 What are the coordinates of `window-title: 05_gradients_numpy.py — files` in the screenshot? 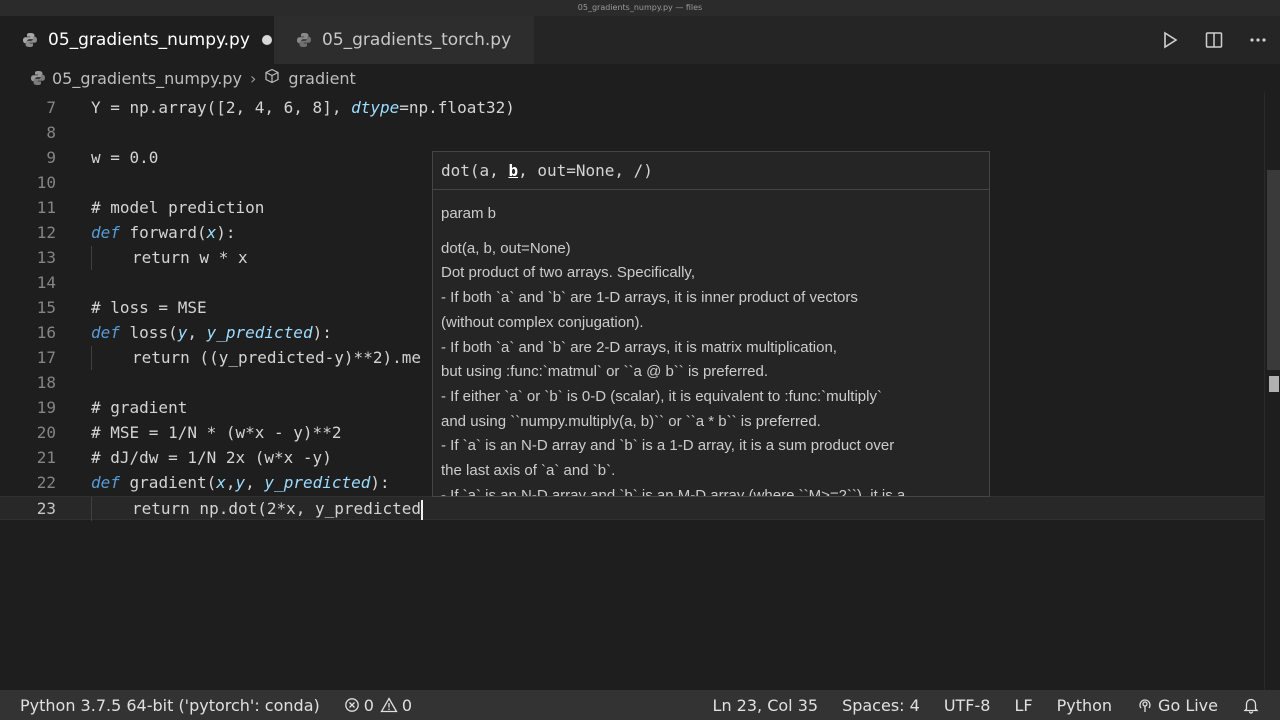 It's located at (640, 7).